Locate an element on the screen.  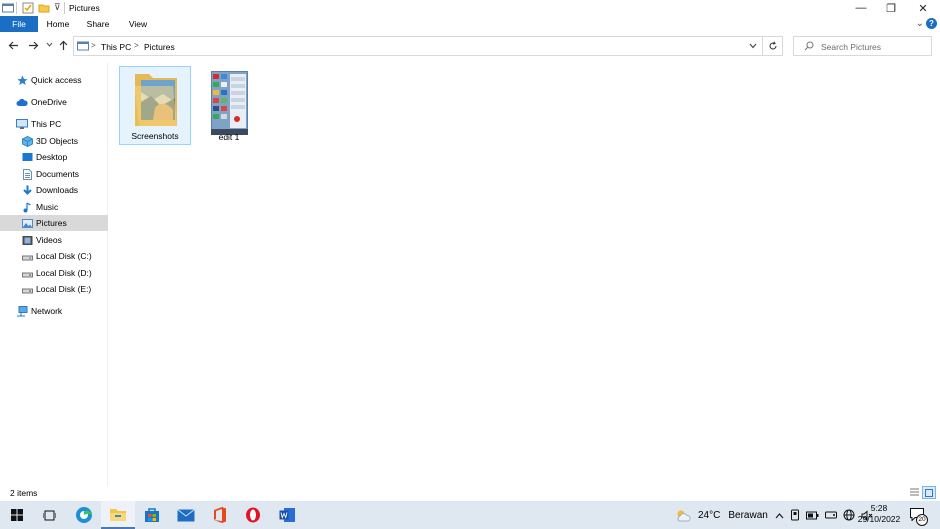
customize-quick-access-icon: ⊽ is located at coordinates (57, 7).